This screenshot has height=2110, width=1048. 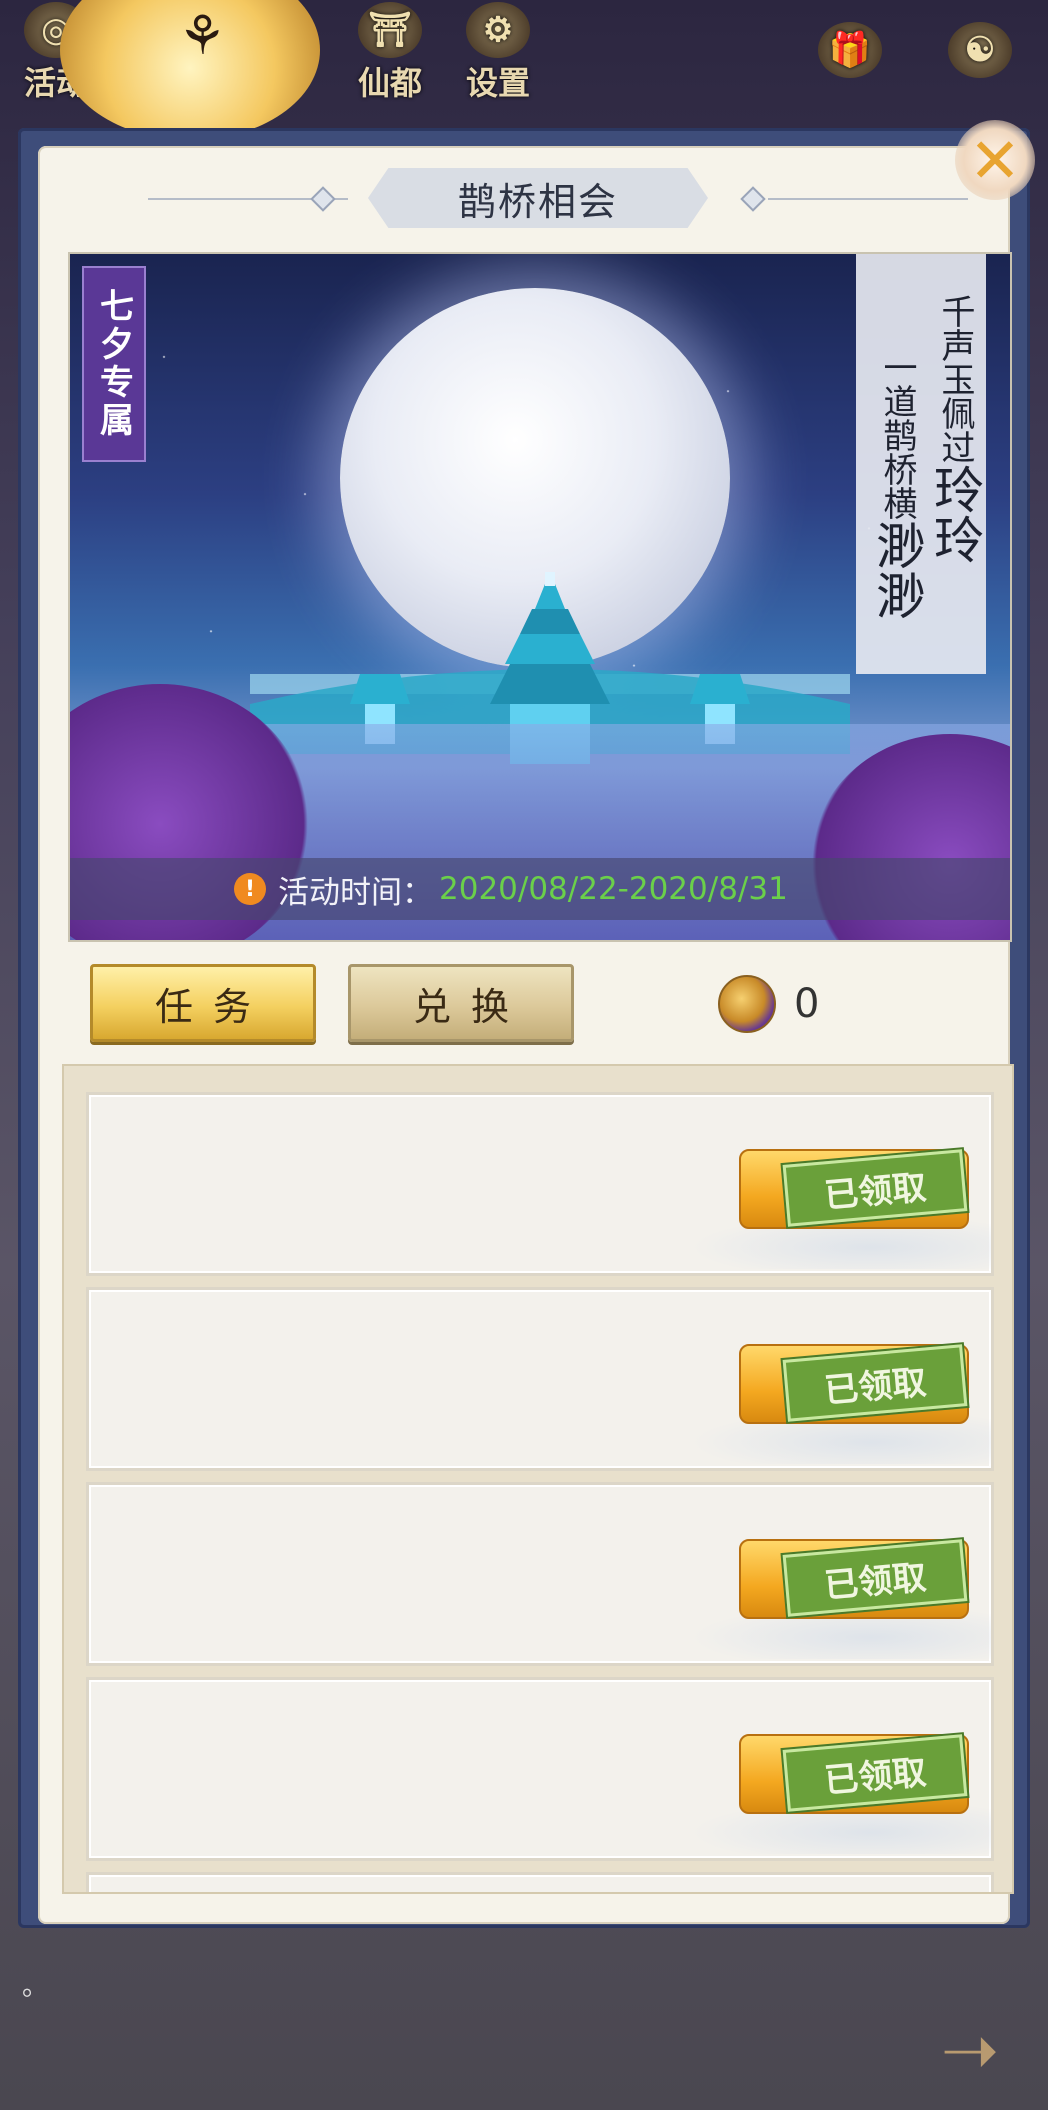 I want to click on top-bar: ◎ 活动 ⚘ ⛩ 仙都 ⚙ 设置 🎁 ☯, so click(x=524, y=70).